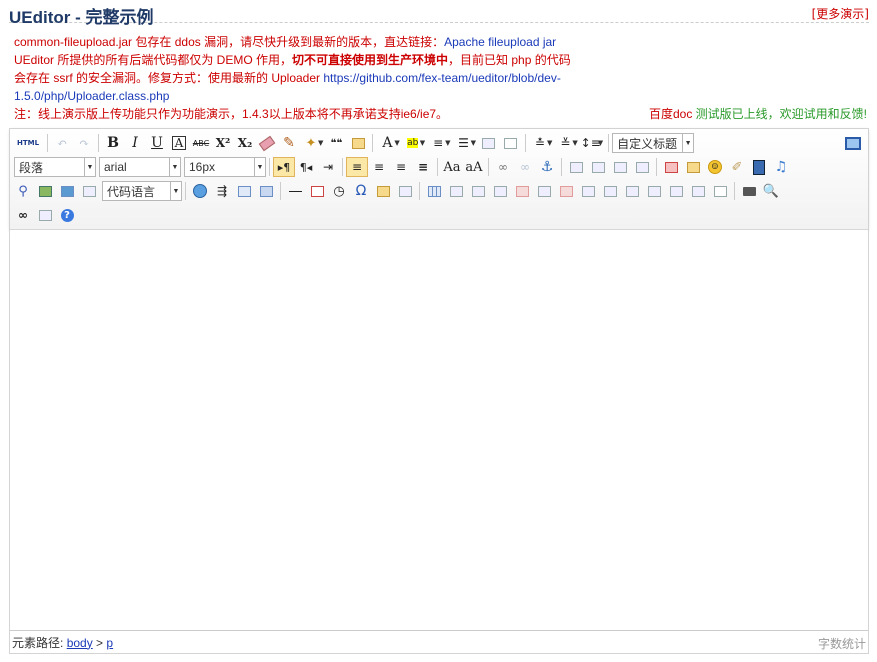 Image resolution: width=877 pixels, height=662 pixels. I want to click on charts-button, so click(720, 191).